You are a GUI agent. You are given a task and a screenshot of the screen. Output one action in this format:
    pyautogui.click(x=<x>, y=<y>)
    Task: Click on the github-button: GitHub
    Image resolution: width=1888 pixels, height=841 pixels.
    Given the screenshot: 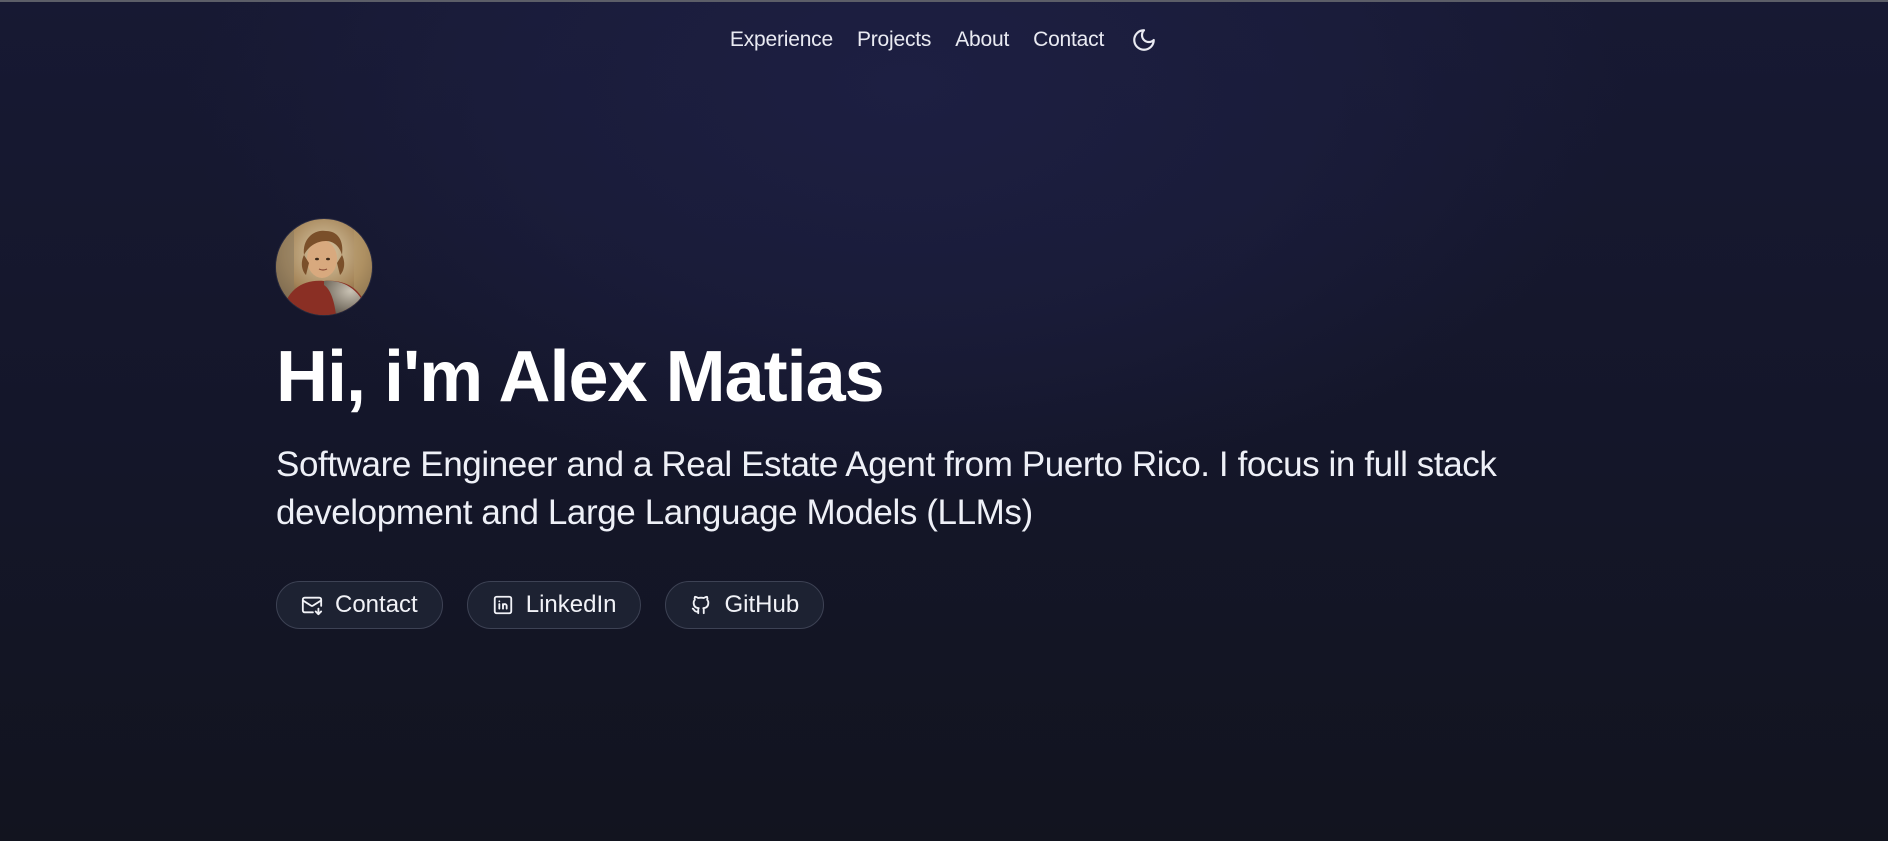 What is the action you would take?
    pyautogui.click(x=745, y=605)
    